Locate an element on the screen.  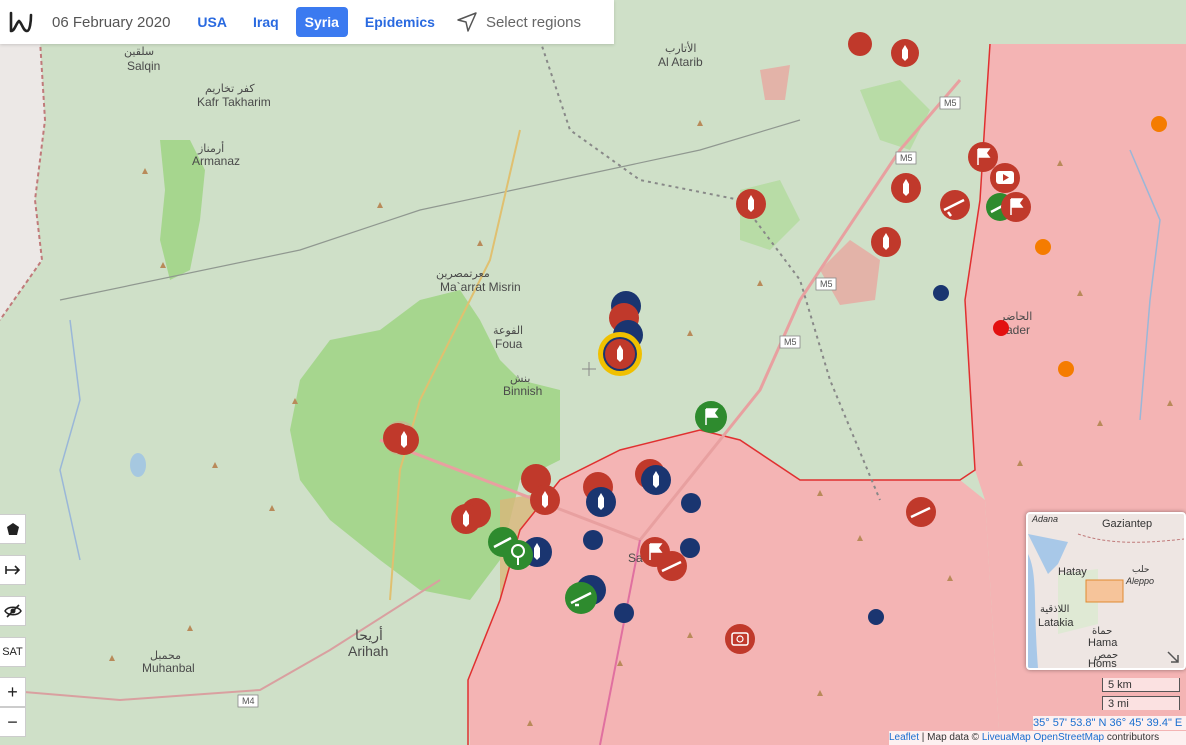
minimap-label-hatay: Hatay is located at coordinates (1072, 572).